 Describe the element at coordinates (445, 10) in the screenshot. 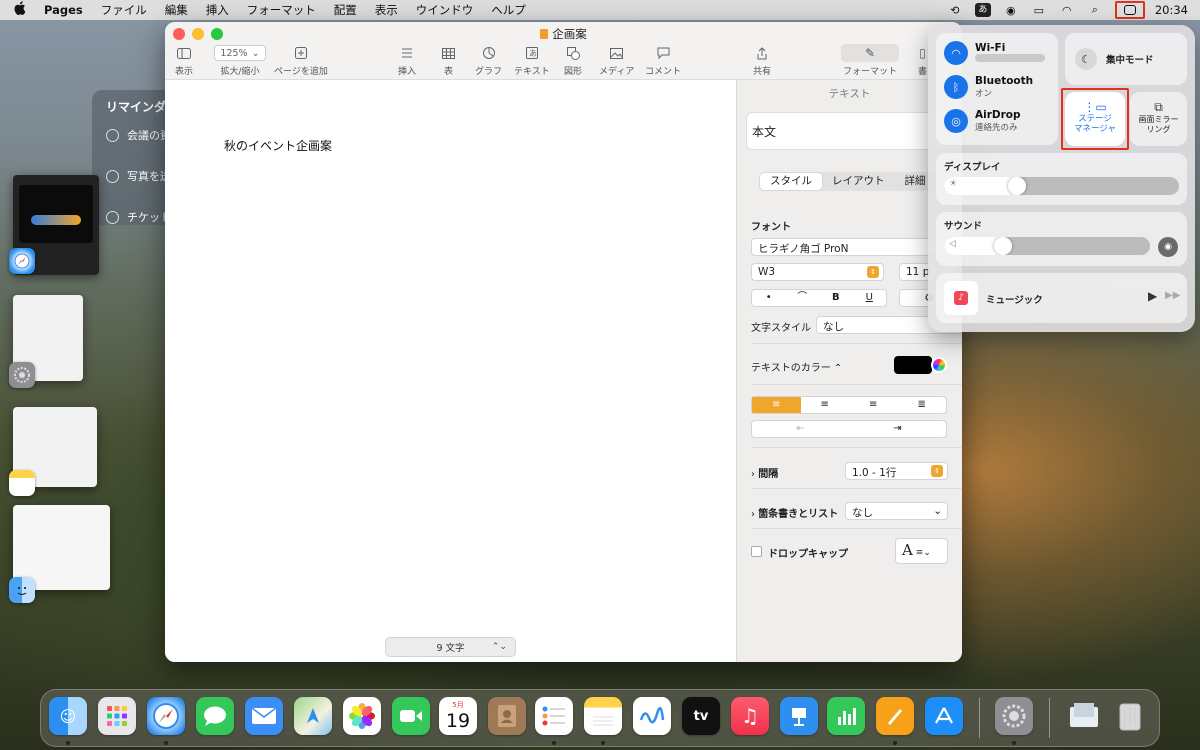

I see `menu-window: ウインドウ` at that location.